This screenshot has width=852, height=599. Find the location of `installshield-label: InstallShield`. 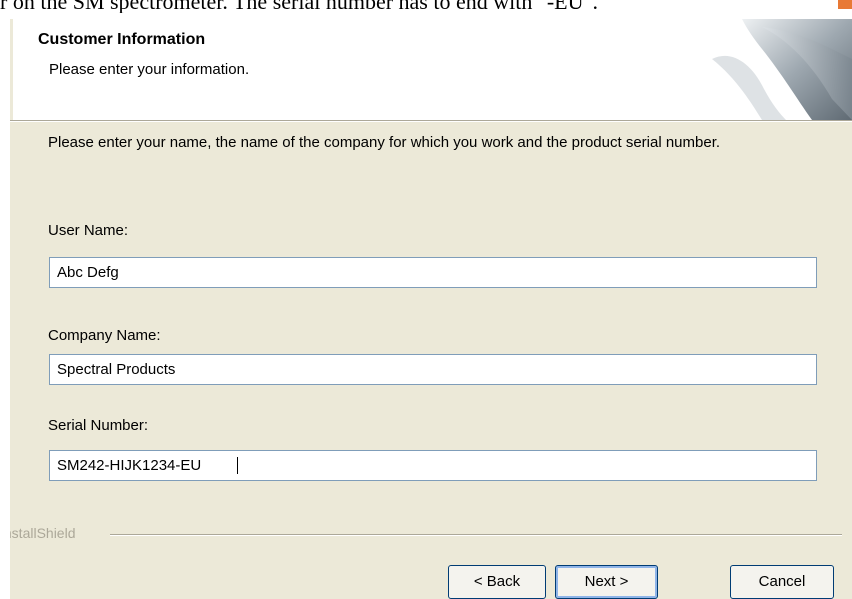

installshield-label: InstallShield is located at coordinates (43, 533).